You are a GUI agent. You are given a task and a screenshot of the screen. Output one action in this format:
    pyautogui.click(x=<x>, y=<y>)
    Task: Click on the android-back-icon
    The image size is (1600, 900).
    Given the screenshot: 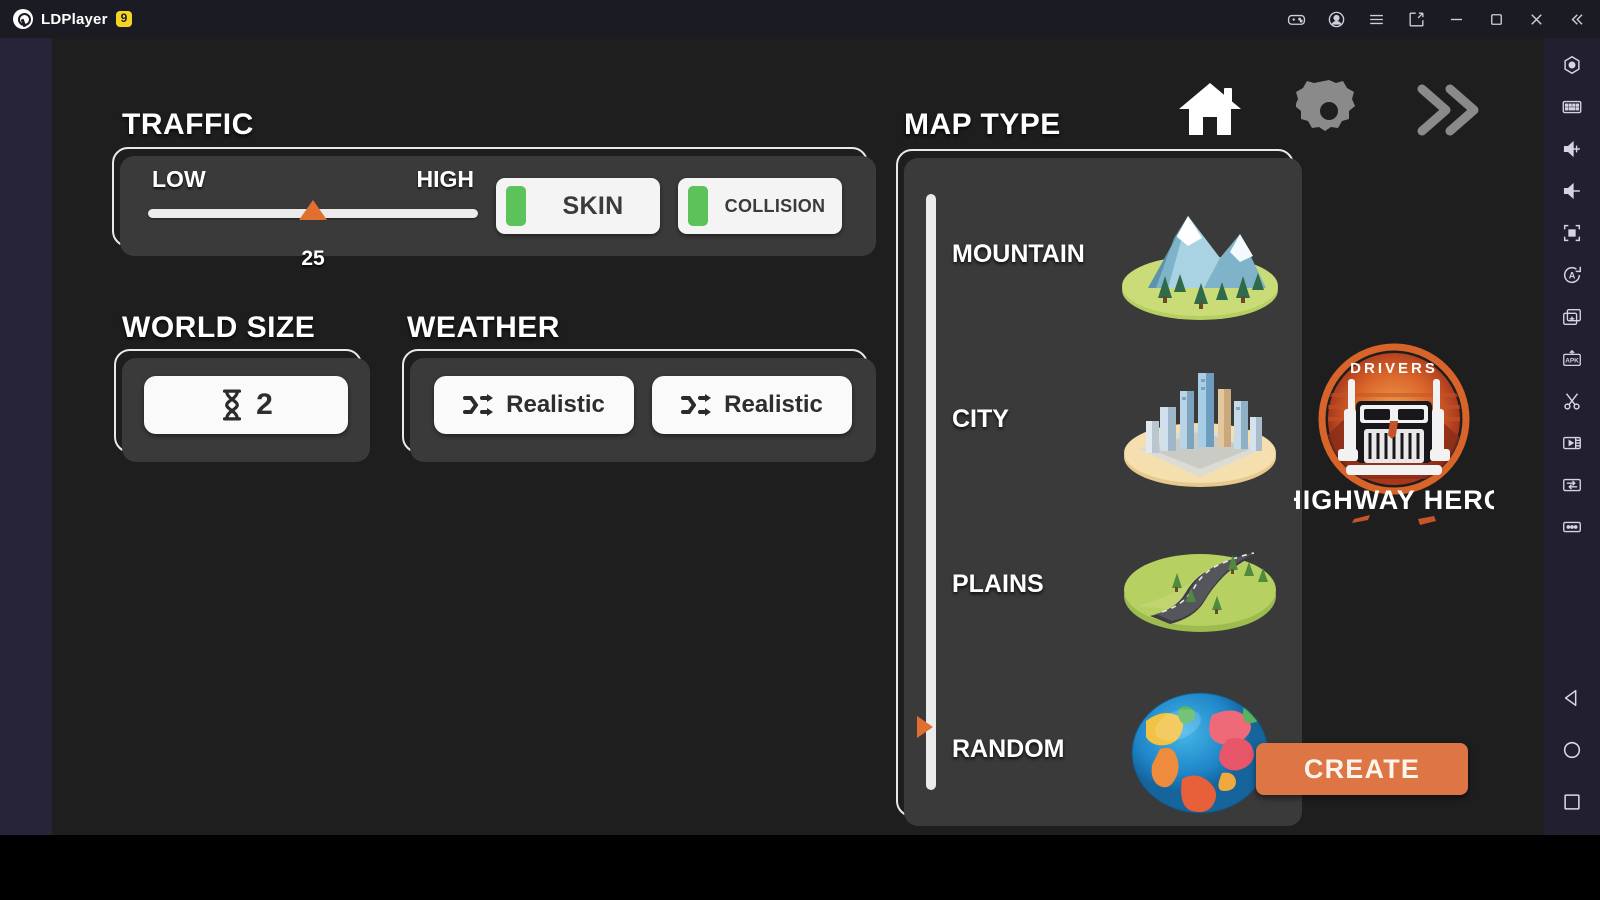 What is the action you would take?
    pyautogui.click(x=1572, y=698)
    